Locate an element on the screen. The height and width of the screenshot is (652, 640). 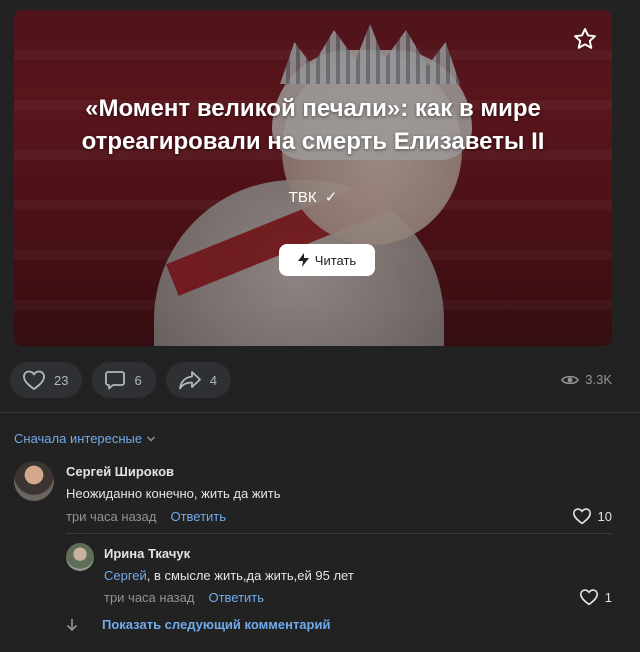
show-next-label: Показать следующий комментарий is located at coordinates (216, 624).